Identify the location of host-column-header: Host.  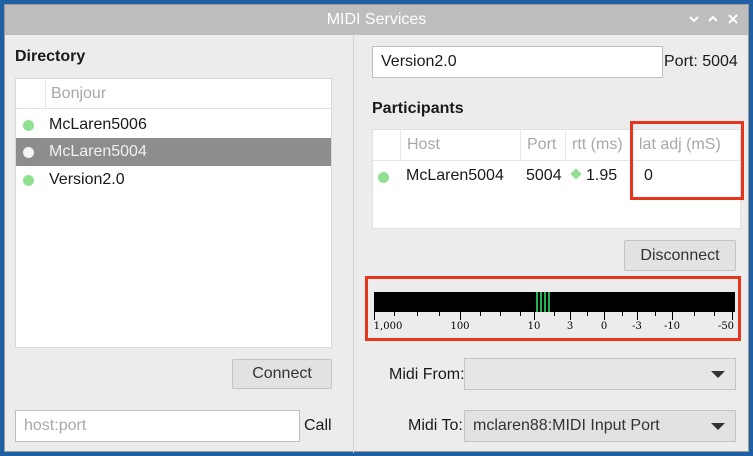
(461, 145).